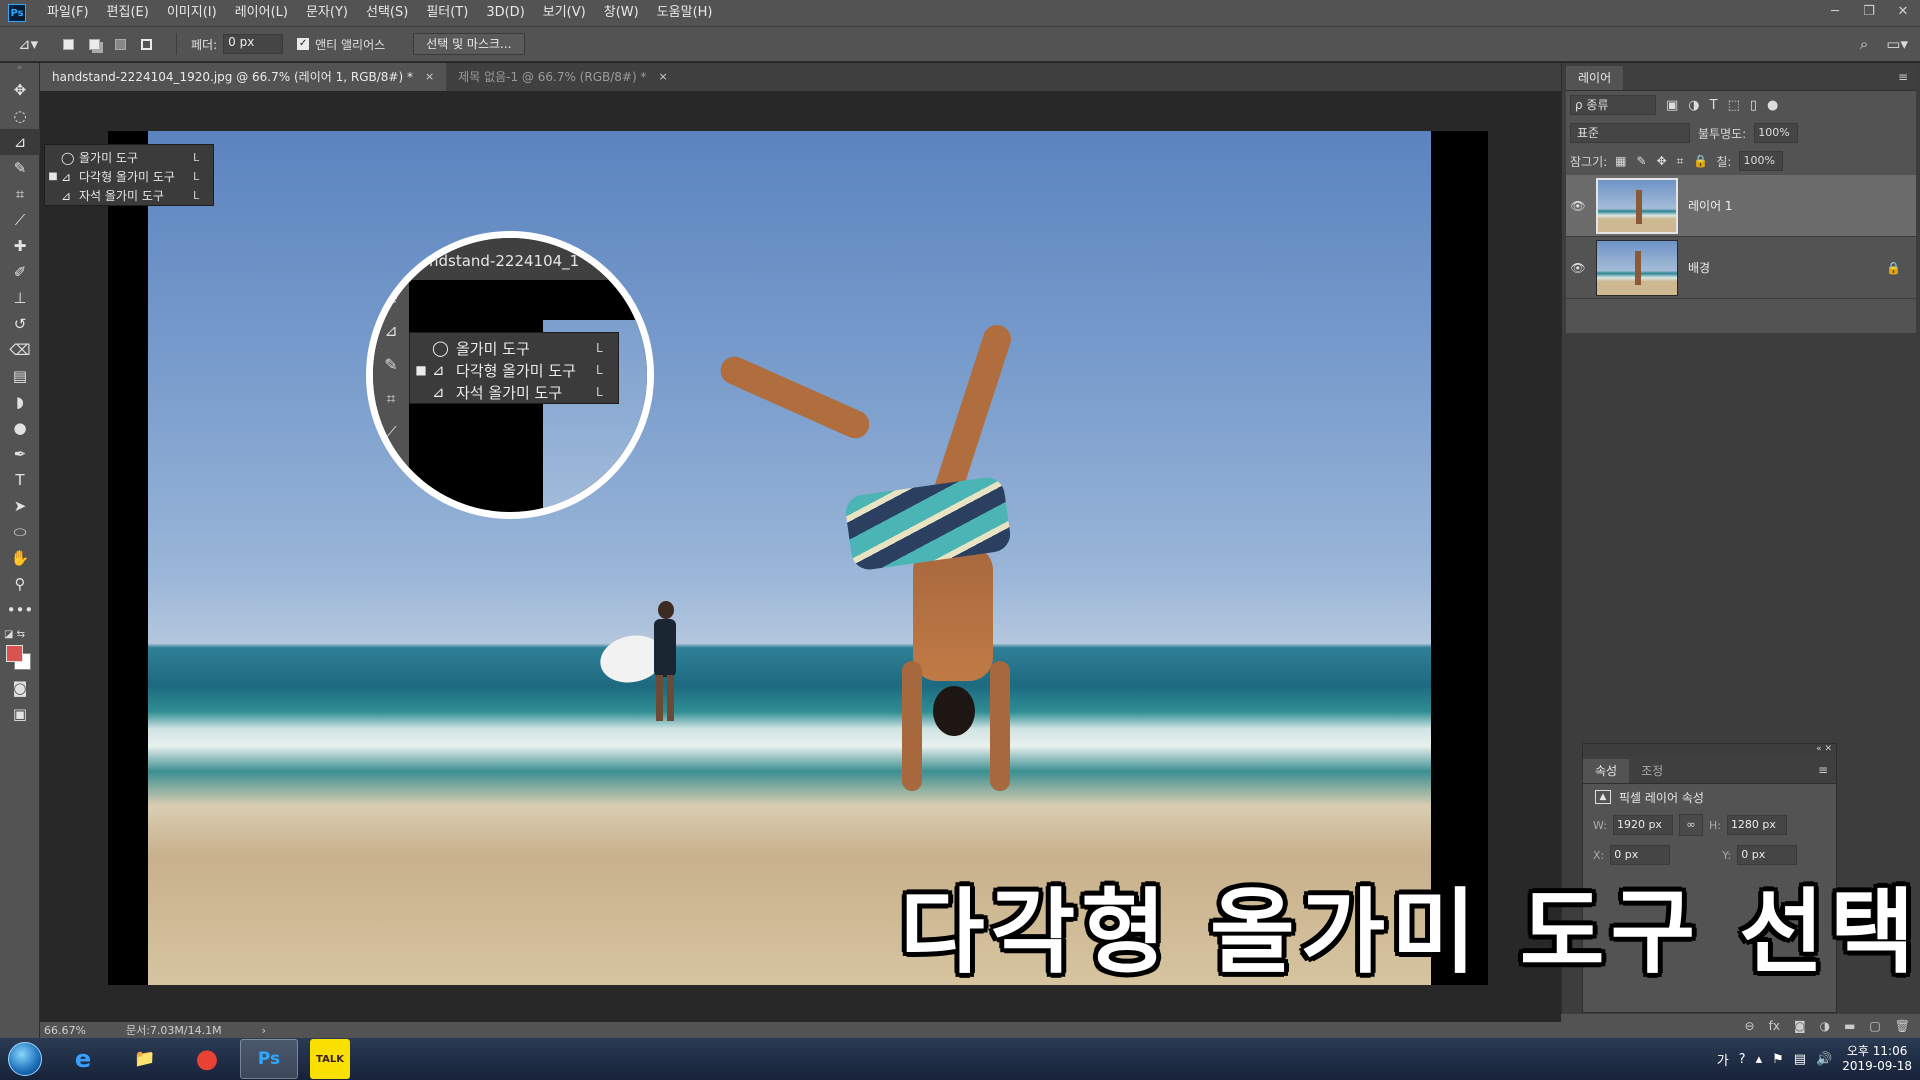 The width and height of the screenshot is (1920, 1080). I want to click on lock-transparent-icon: ▦, so click(1620, 161).